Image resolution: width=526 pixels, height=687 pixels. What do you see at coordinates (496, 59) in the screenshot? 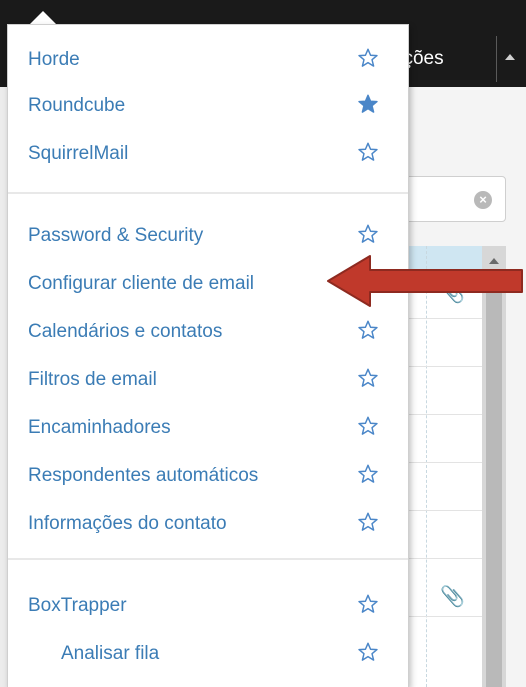
I see `nav-separator` at bounding box center [496, 59].